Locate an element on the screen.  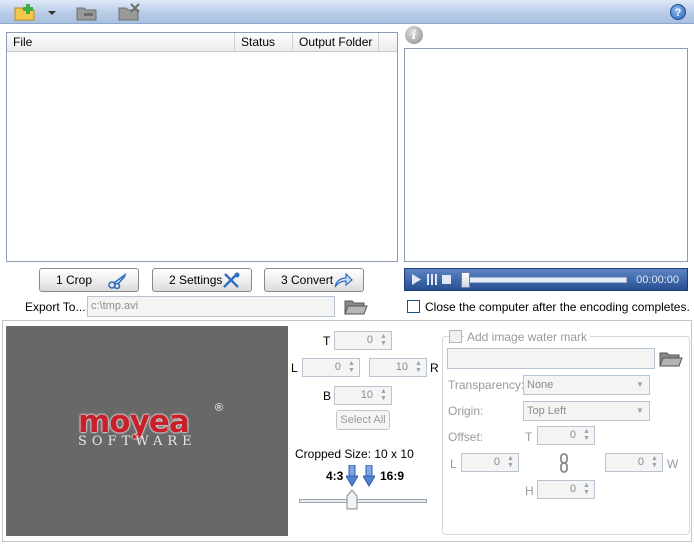
offset-width-spinner: 0 ▲ ▼ is located at coordinates (634, 462).